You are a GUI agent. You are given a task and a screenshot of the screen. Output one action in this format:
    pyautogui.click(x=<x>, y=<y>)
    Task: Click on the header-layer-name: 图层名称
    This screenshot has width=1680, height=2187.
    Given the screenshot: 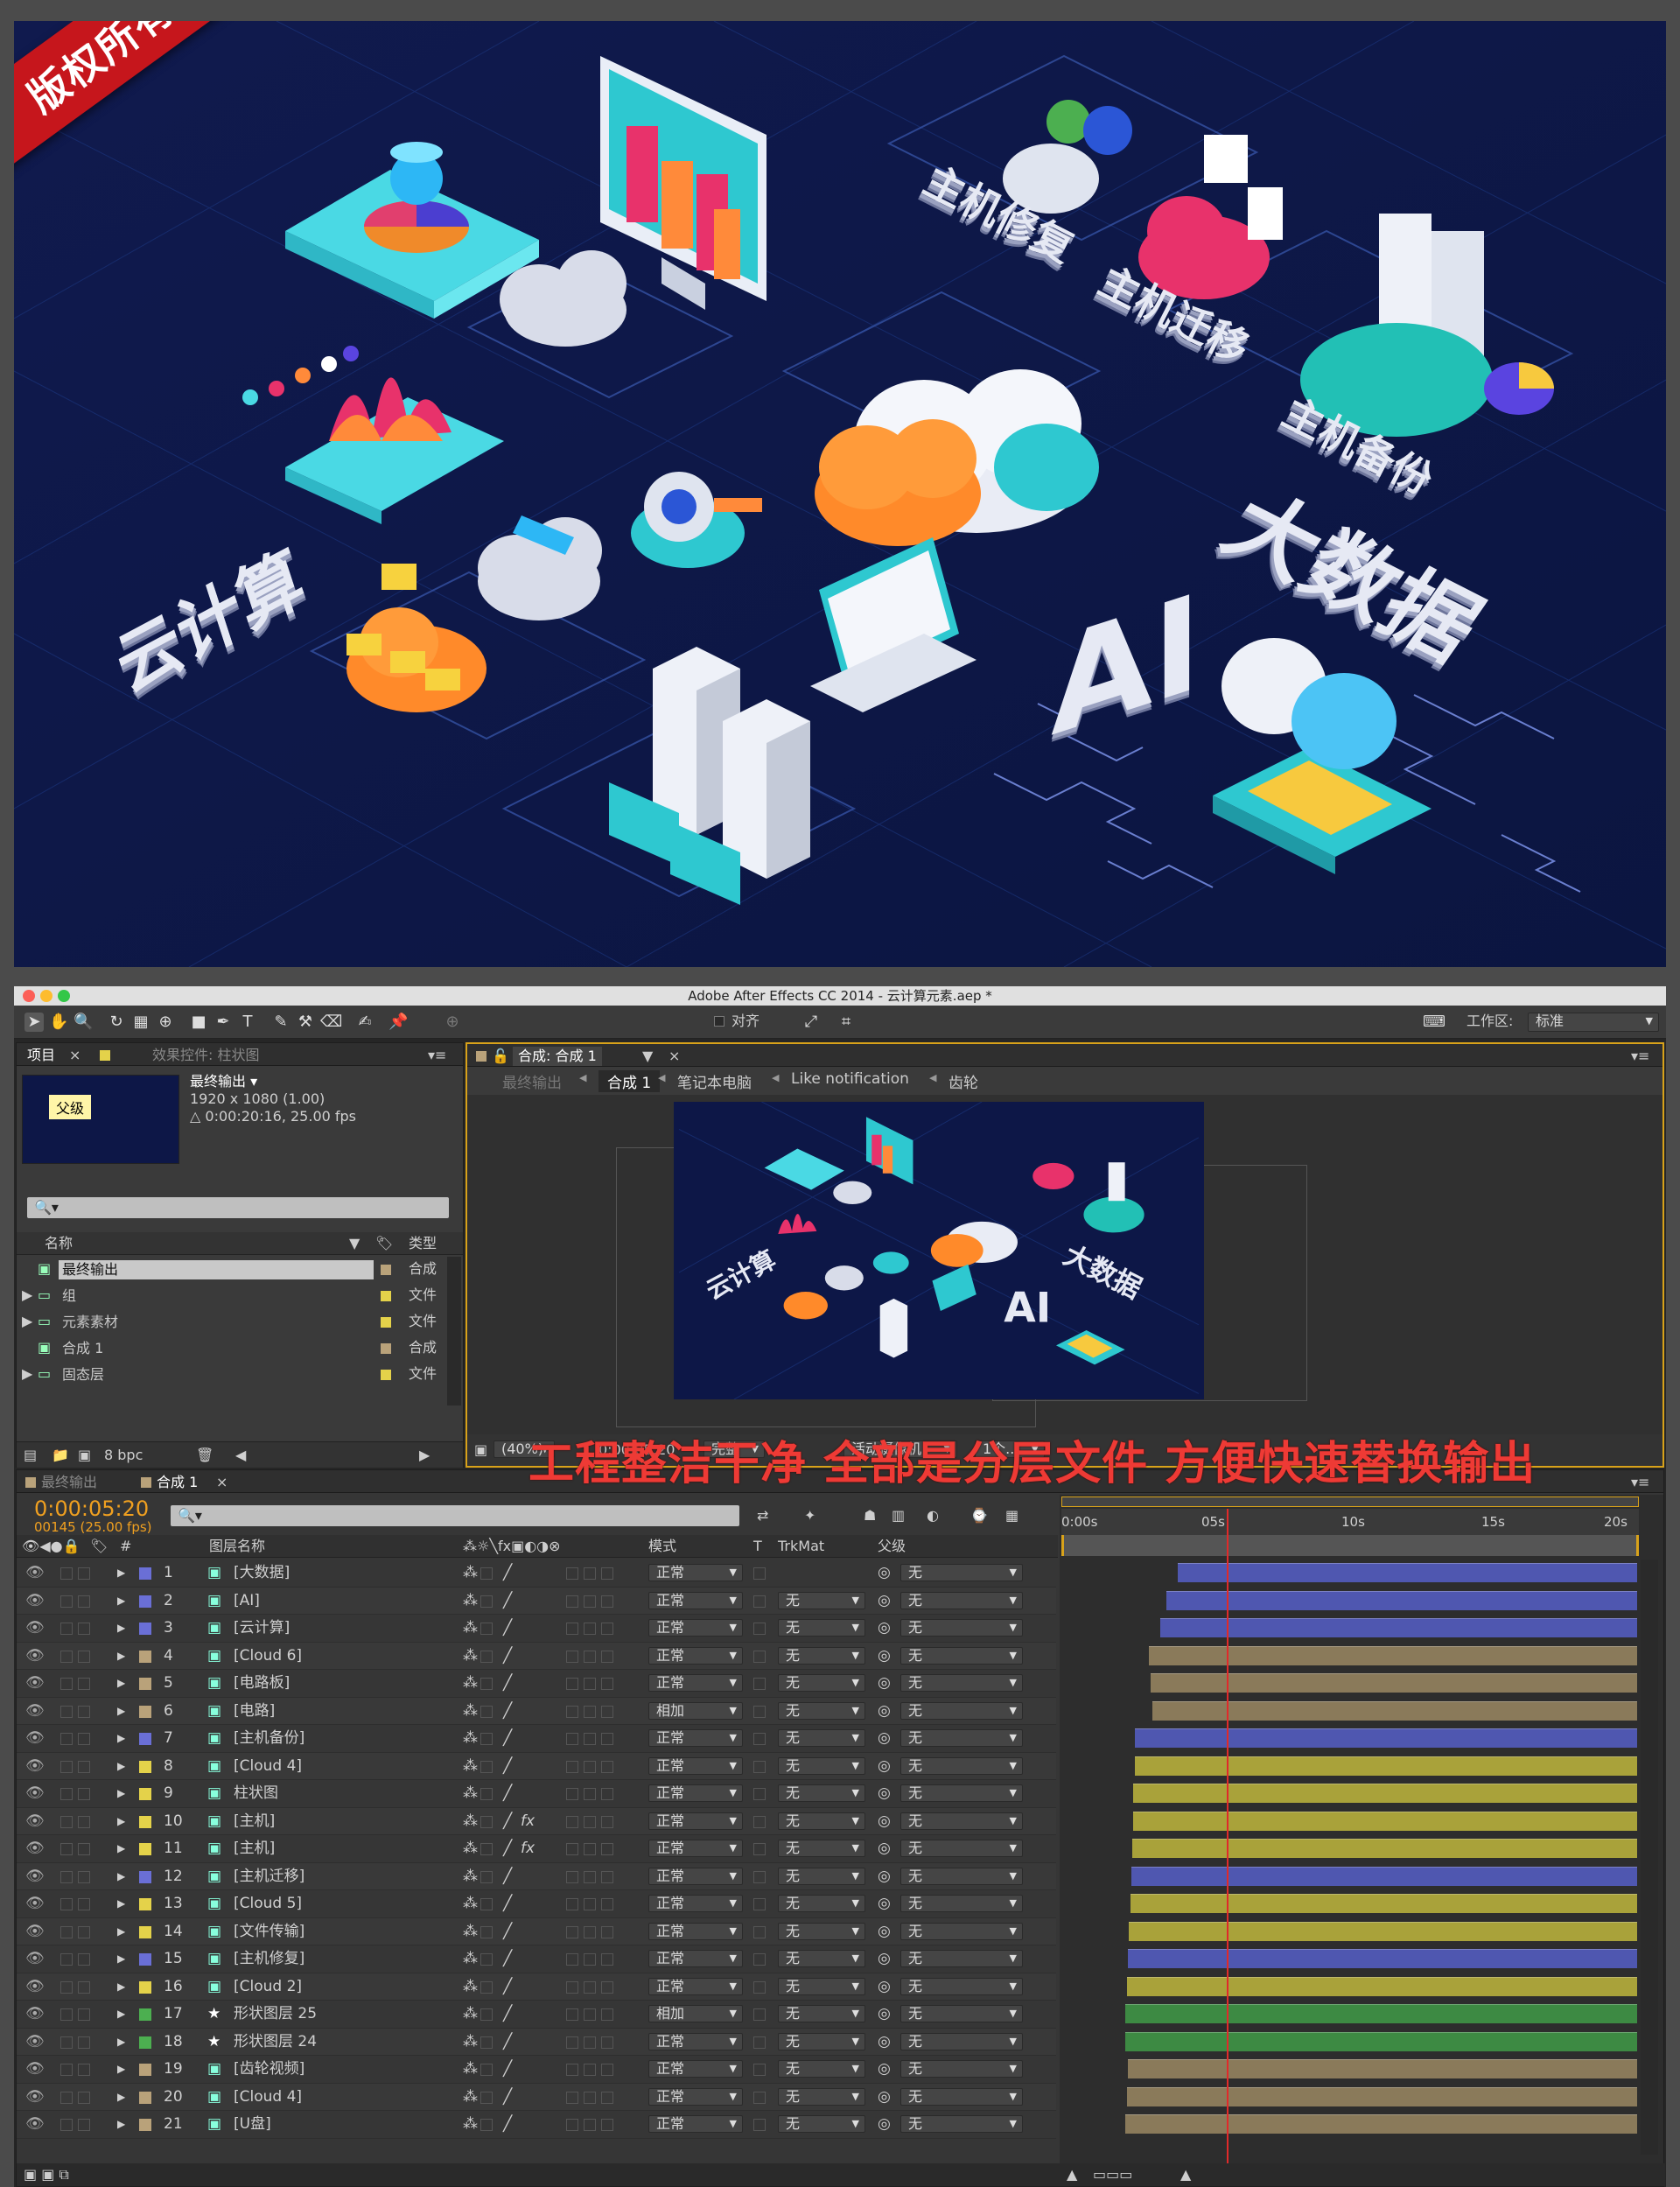 What is the action you would take?
    pyautogui.click(x=237, y=1546)
    